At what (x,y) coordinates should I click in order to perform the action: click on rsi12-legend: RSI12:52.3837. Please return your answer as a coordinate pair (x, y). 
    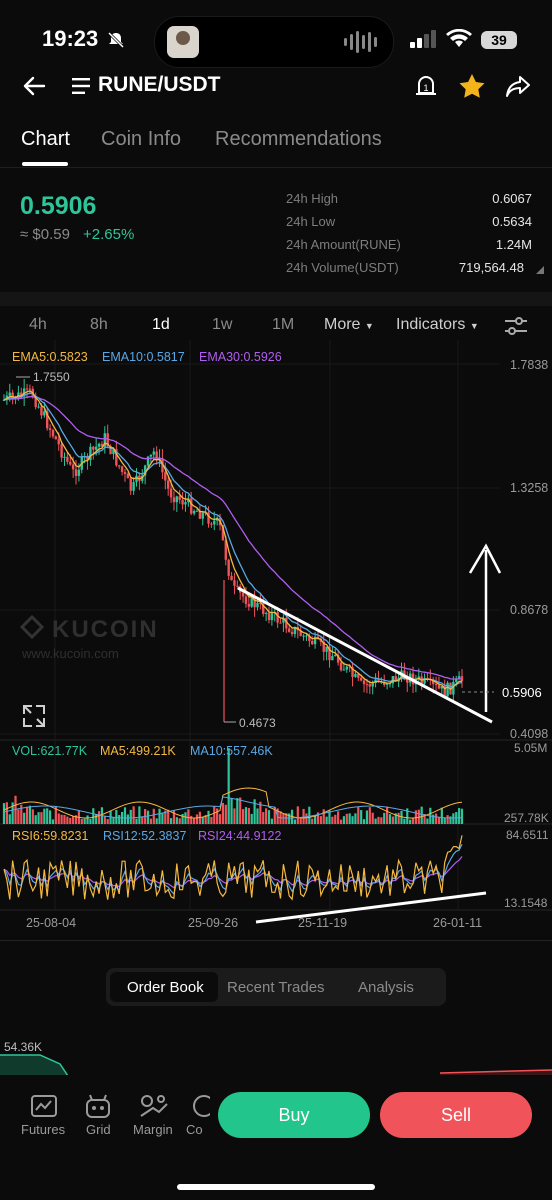
    Looking at the image, I should click on (145, 836).